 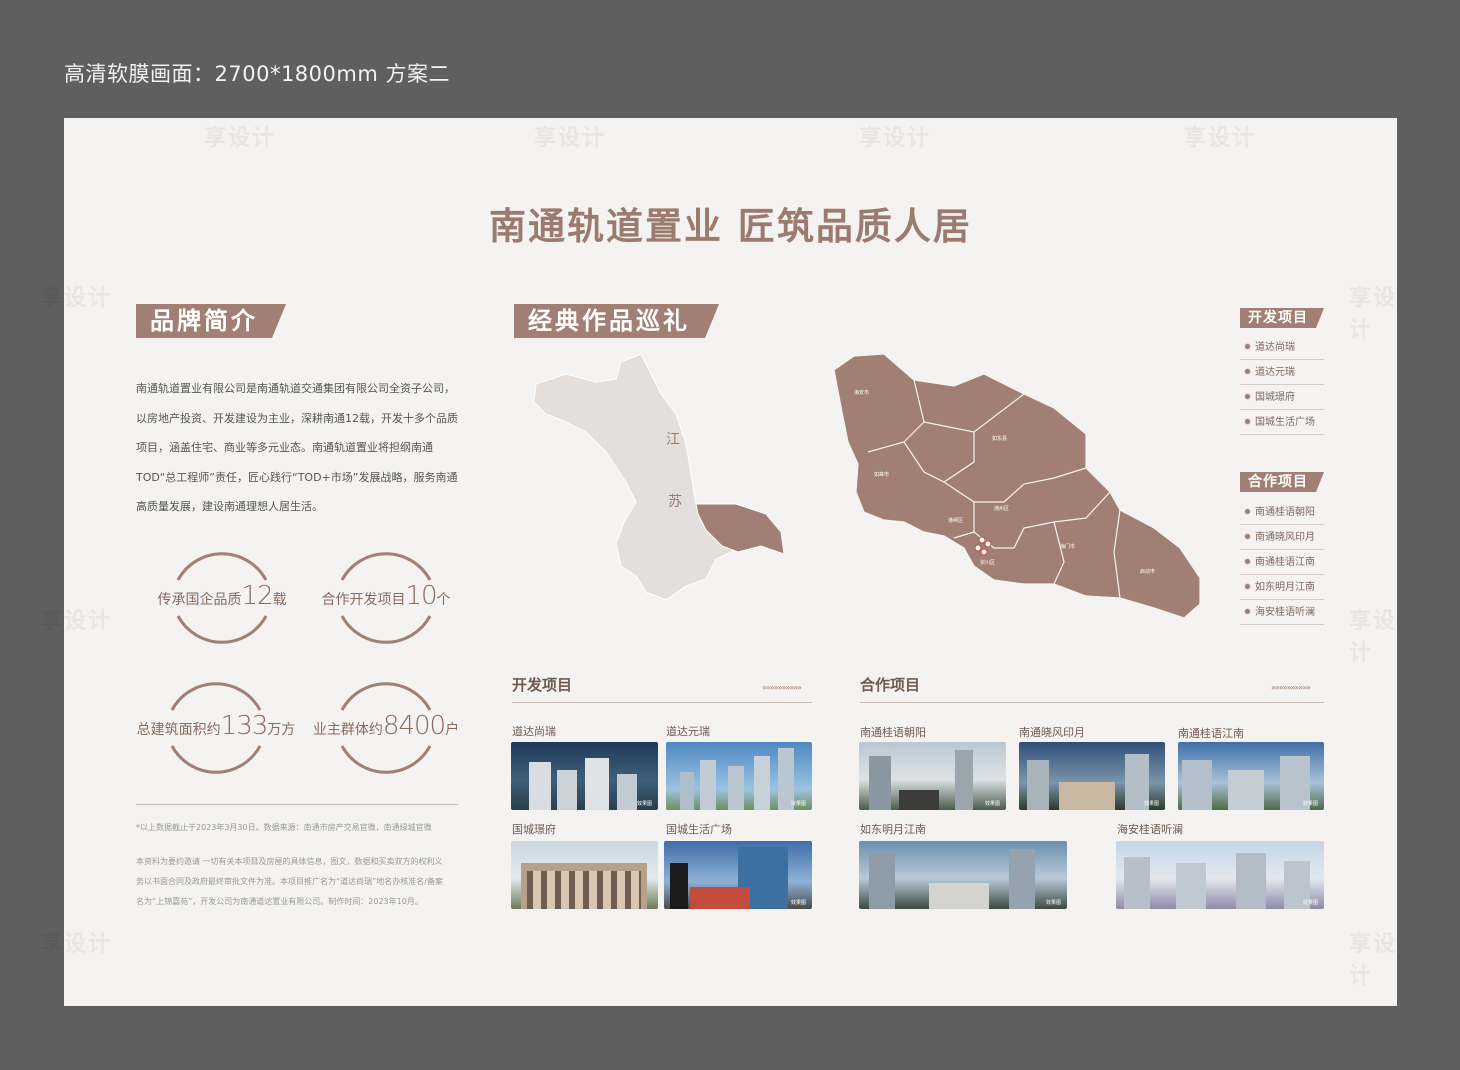 What do you see at coordinates (688, 731) in the screenshot?
I see `project-label: 道达元瑞` at bounding box center [688, 731].